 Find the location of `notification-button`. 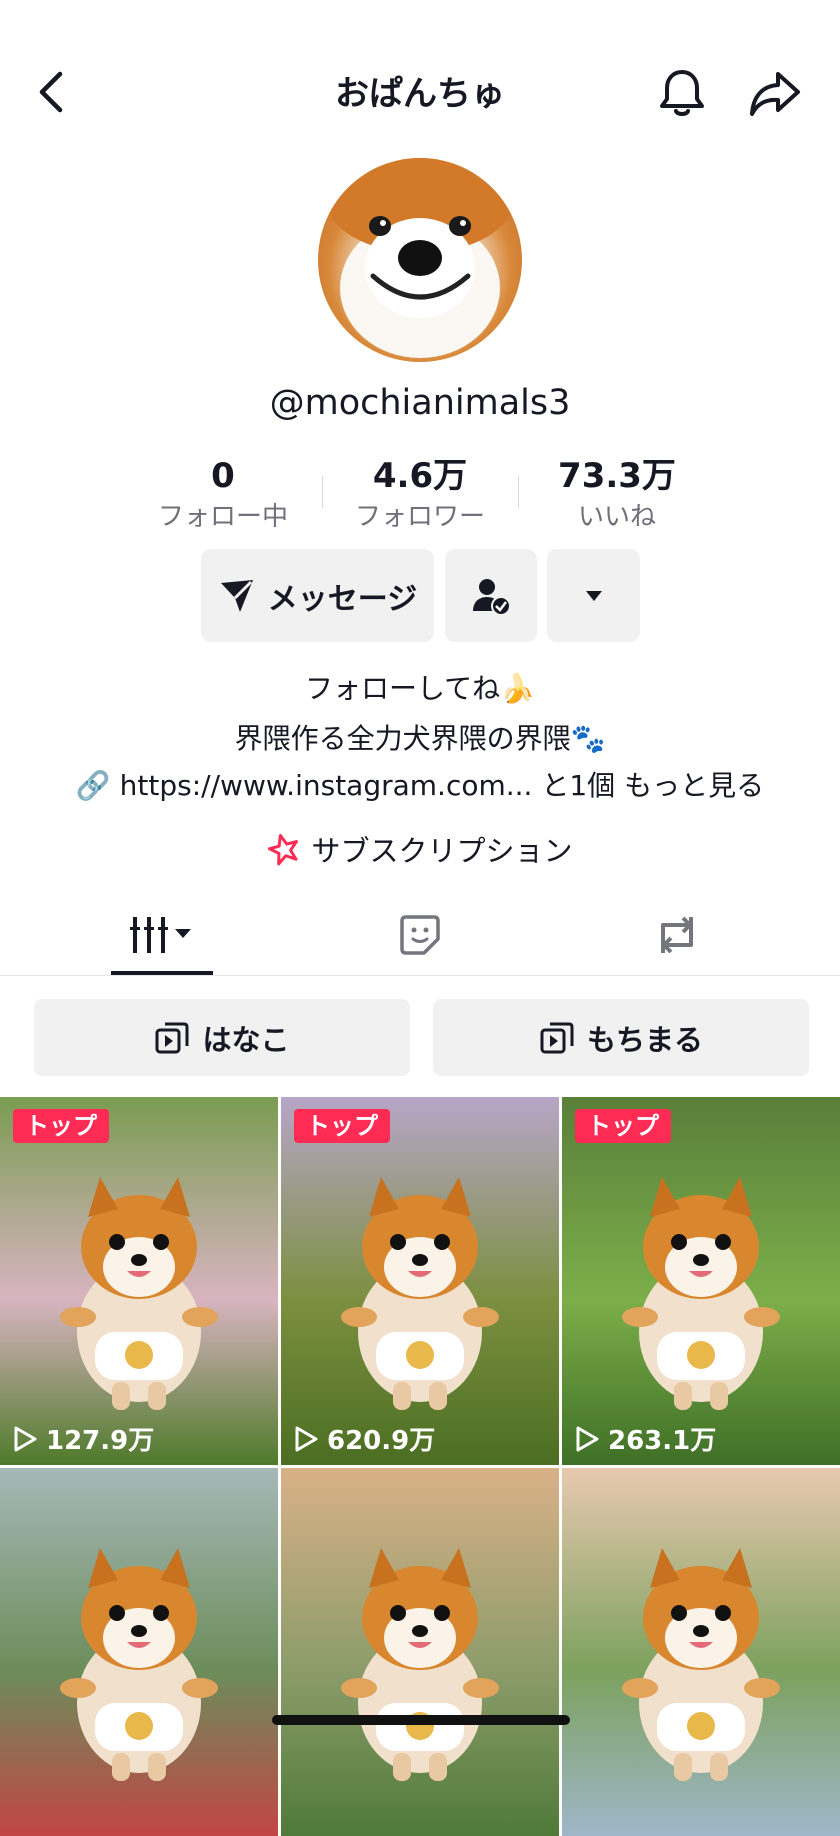

notification-button is located at coordinates (682, 93).